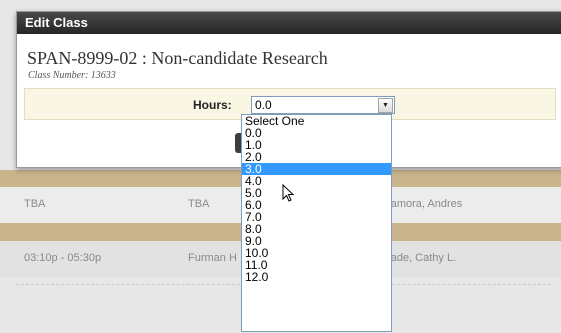 The image size is (561, 333). I want to click on hours-option: 4.0, so click(316, 181).